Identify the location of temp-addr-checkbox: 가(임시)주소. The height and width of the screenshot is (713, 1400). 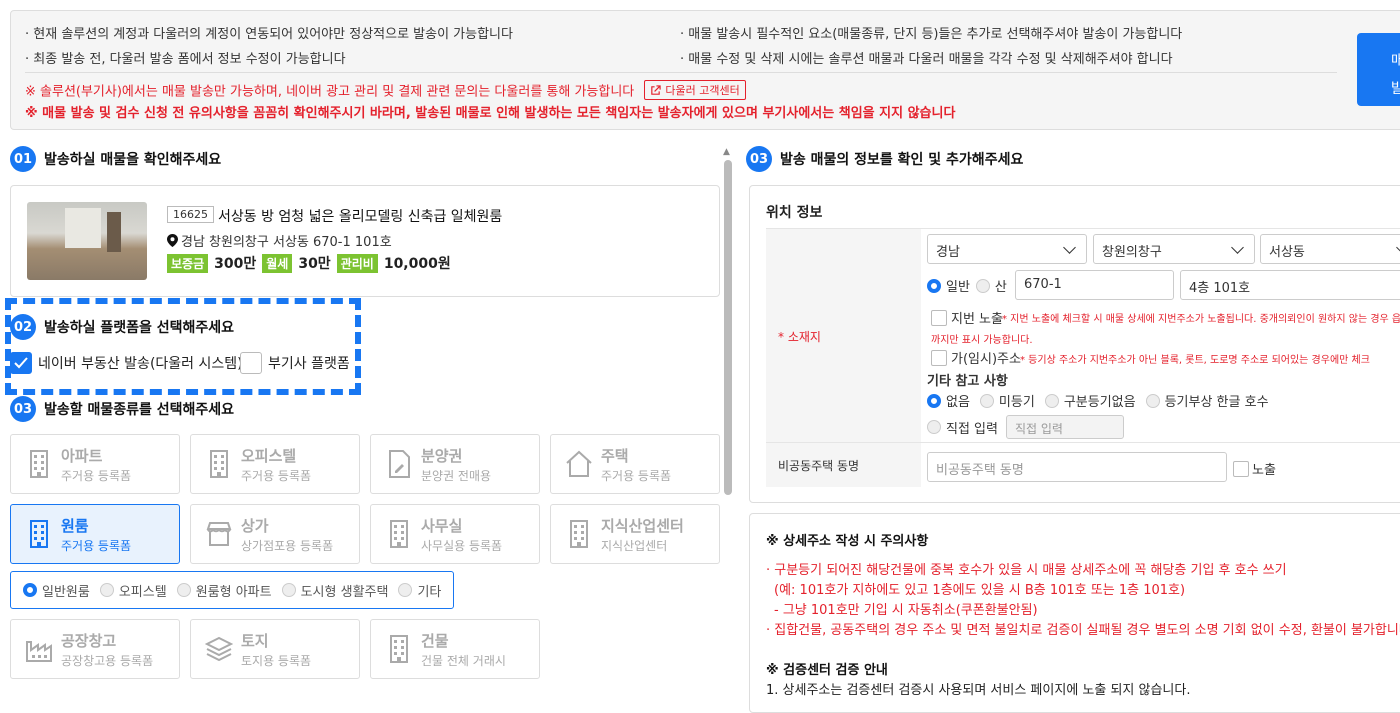
(976, 357).